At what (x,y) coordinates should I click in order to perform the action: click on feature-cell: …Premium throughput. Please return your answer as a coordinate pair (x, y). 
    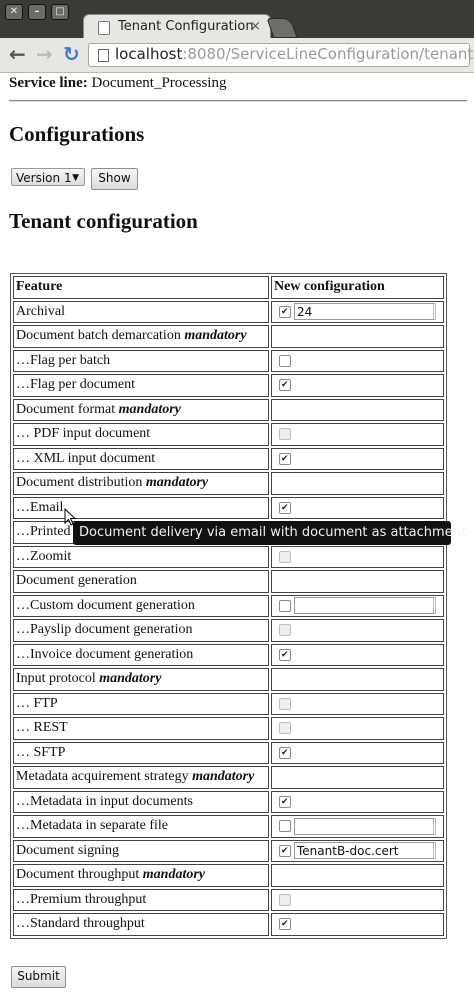
    Looking at the image, I should click on (141, 899).